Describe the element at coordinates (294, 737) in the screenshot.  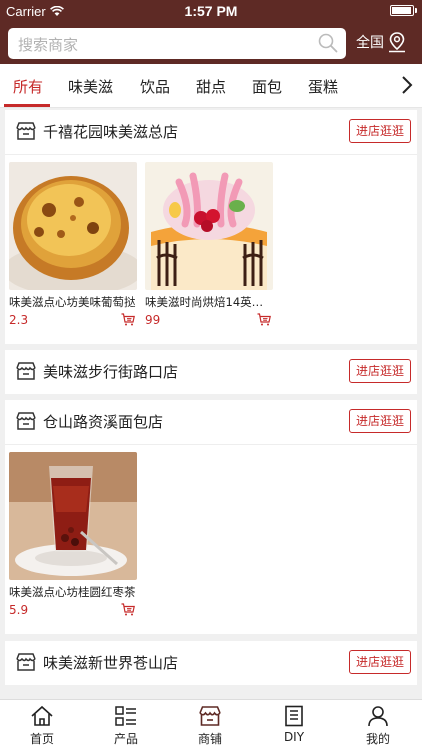
I see `nav-label: DIY` at that location.